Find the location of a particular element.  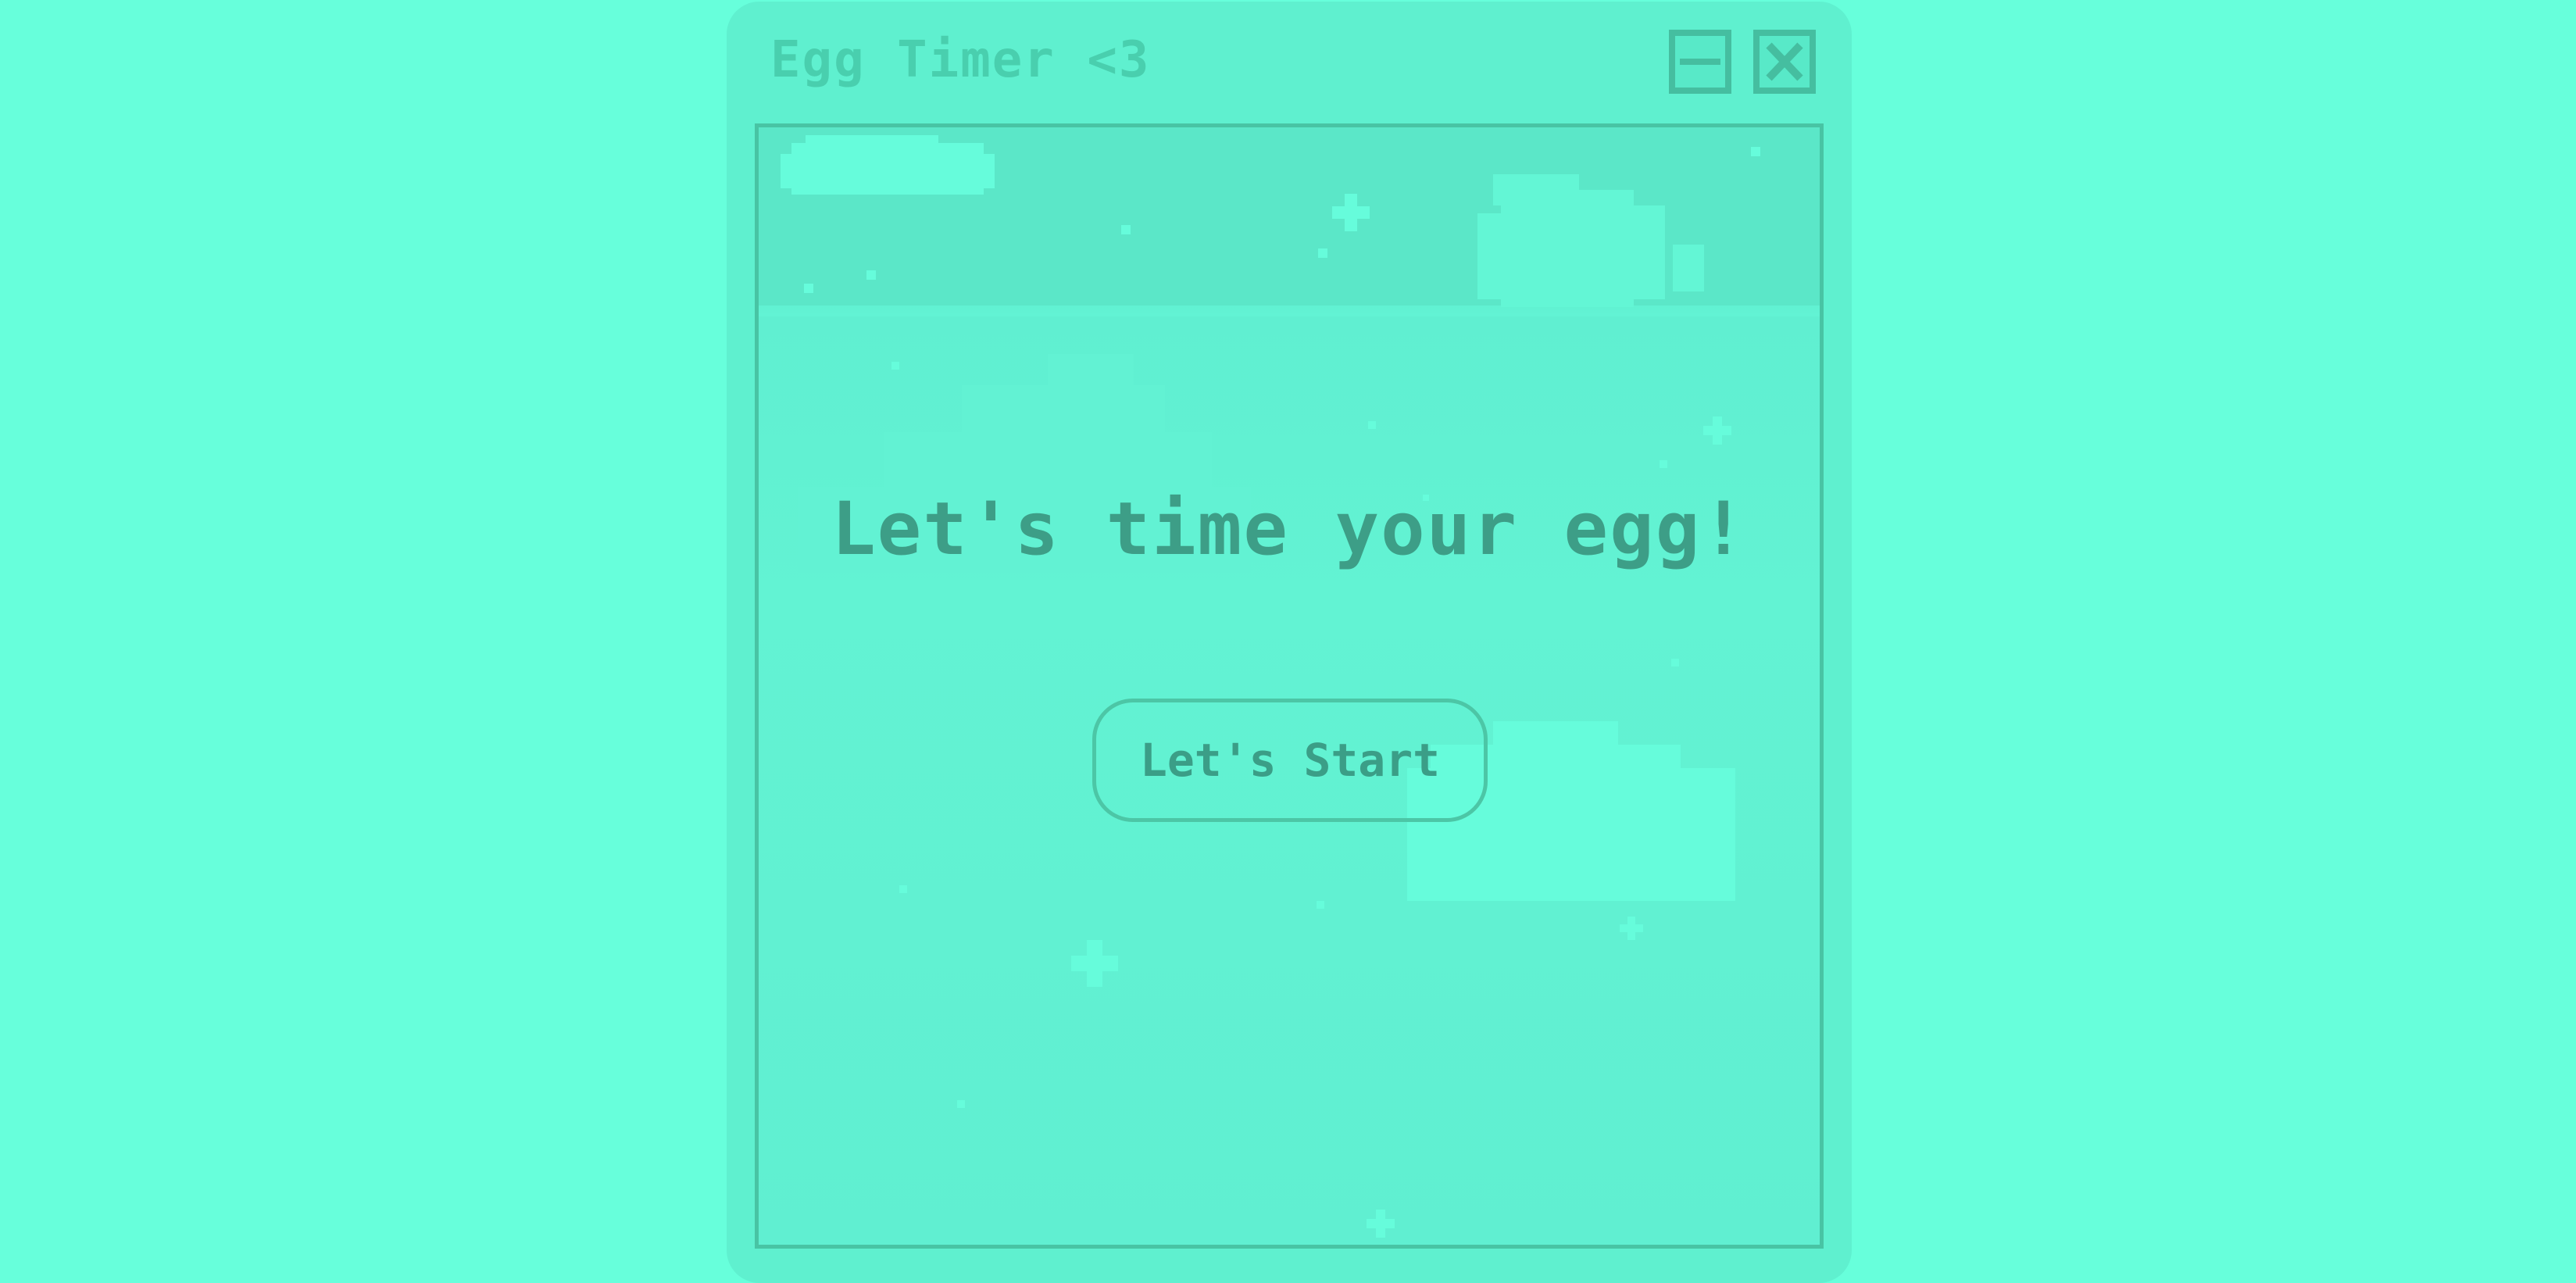

close-icon is located at coordinates (1785, 61).